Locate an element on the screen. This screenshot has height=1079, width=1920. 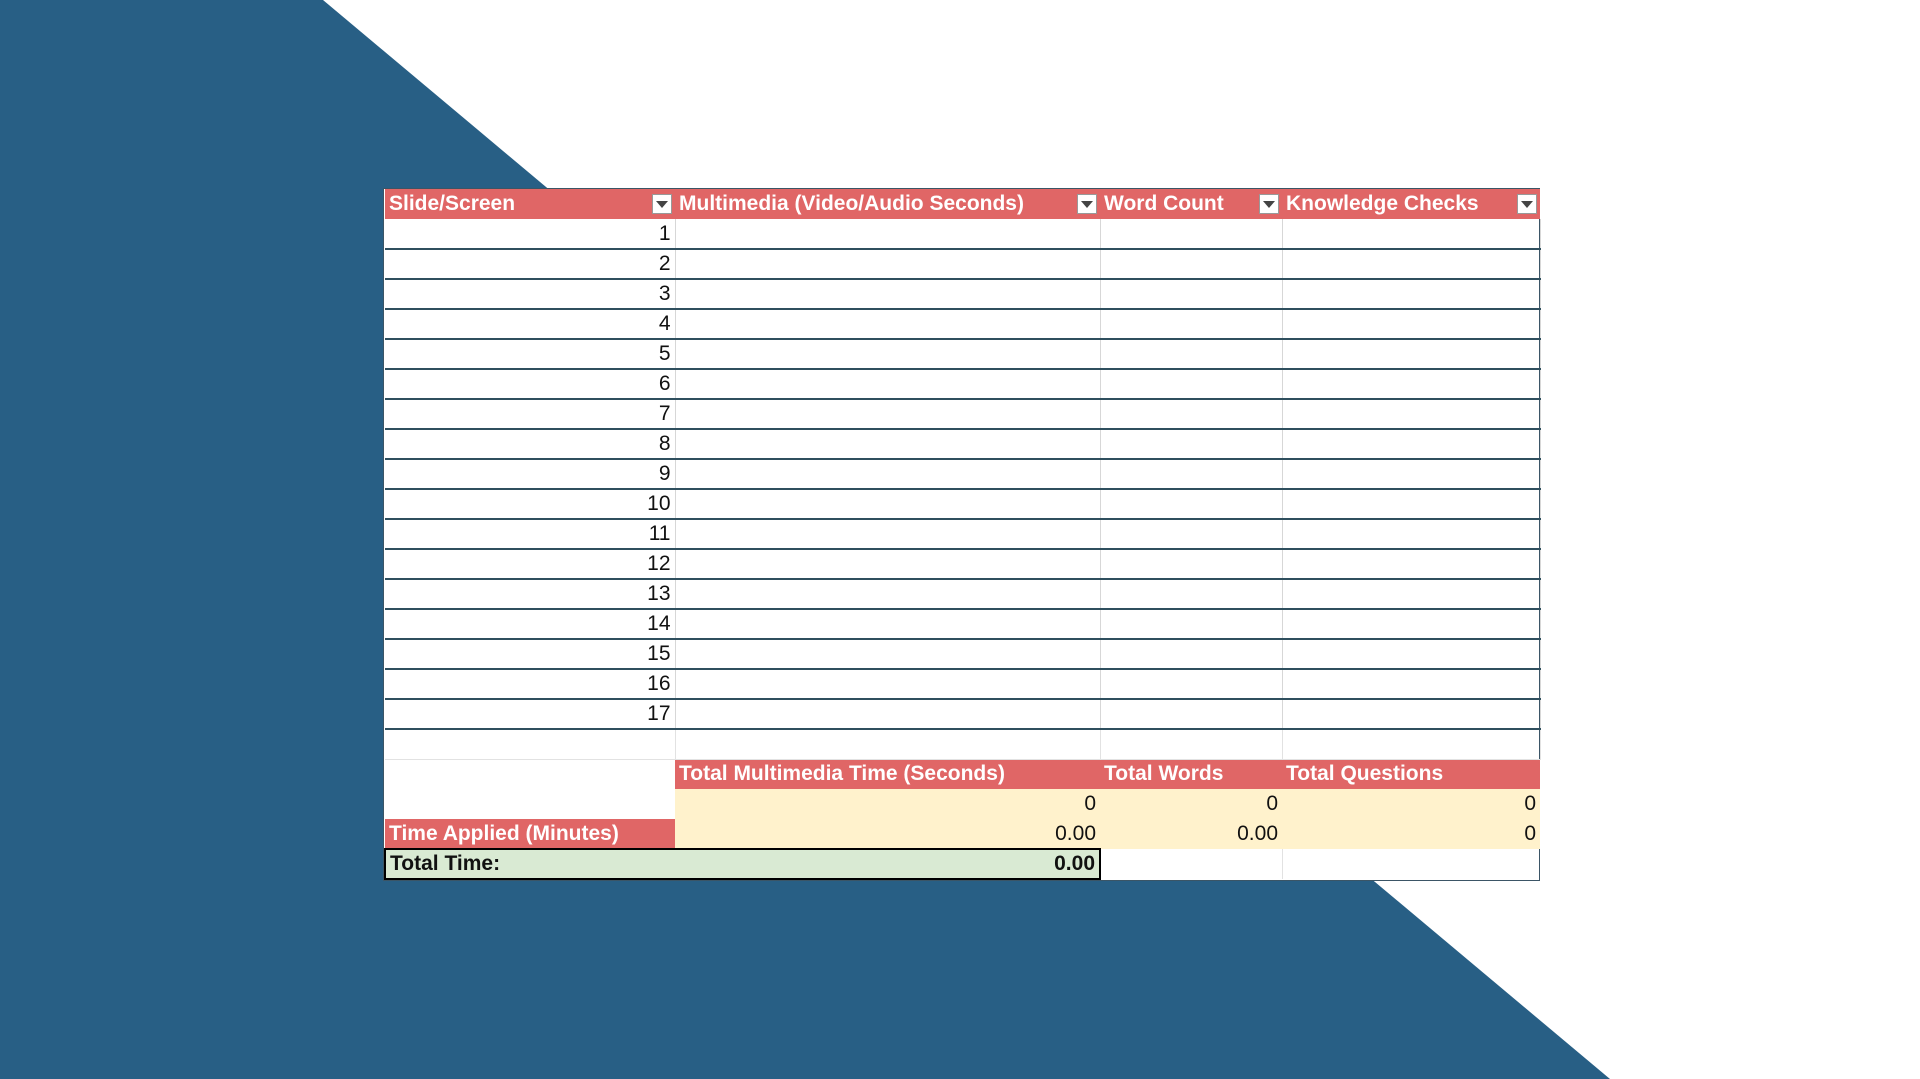
summary-totals-row: 0 0 0 is located at coordinates (962, 804).